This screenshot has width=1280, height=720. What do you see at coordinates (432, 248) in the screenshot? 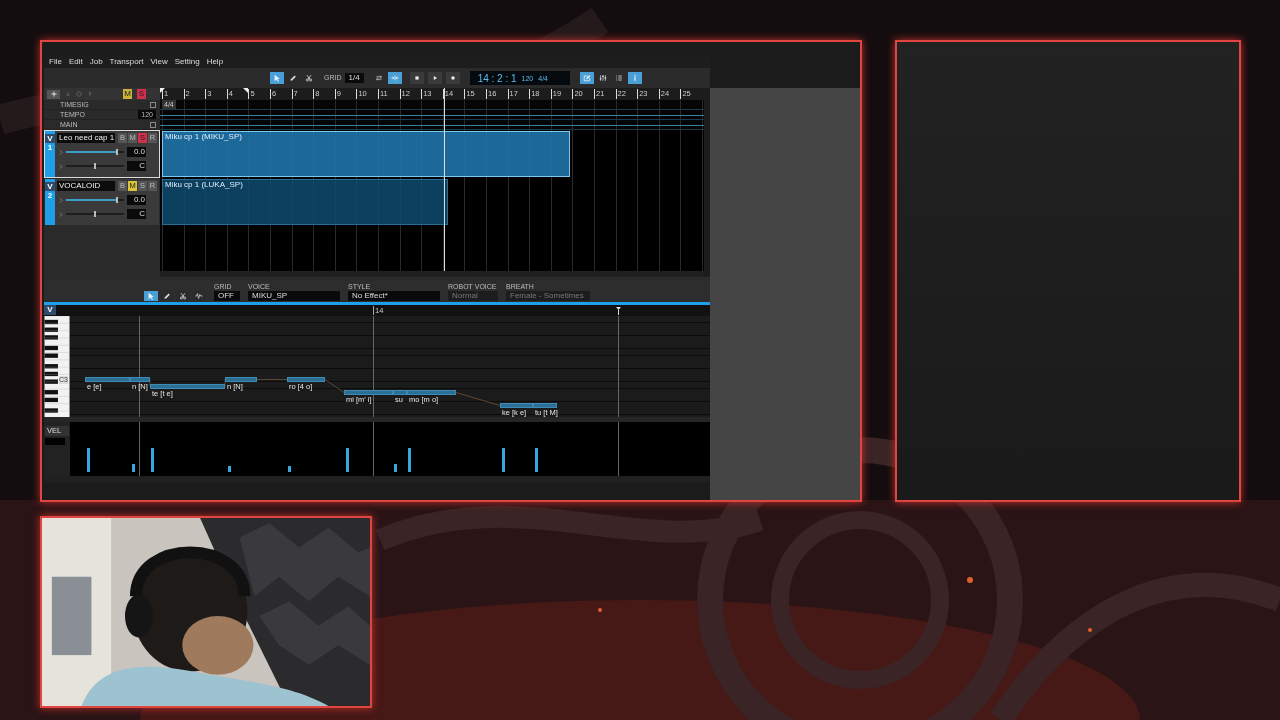
I see `empty-track-area` at bounding box center [432, 248].